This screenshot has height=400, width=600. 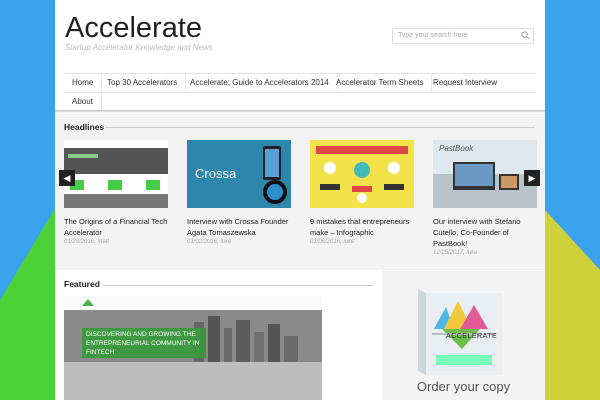 What do you see at coordinates (456, 148) in the screenshot?
I see `thumb-brand-text: PastBook` at bounding box center [456, 148].